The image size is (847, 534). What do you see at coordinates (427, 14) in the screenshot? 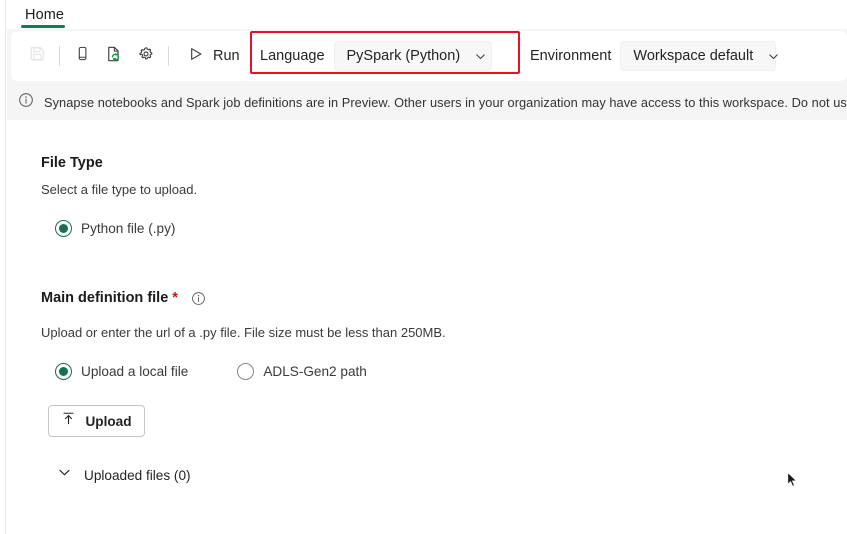
I see `ribbon-tabstrip: Home` at bounding box center [427, 14].